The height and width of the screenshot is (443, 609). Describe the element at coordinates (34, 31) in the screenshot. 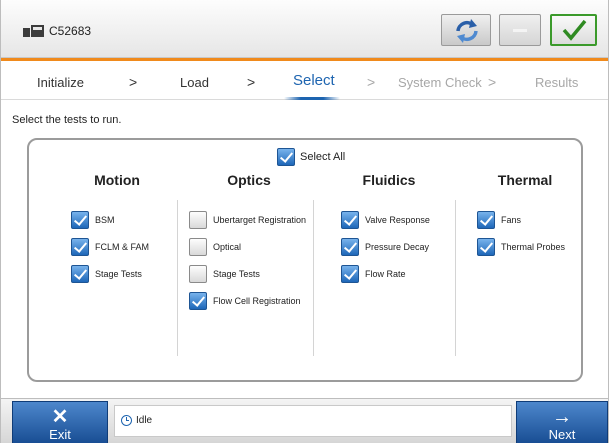

I see `instrument-icon` at that location.